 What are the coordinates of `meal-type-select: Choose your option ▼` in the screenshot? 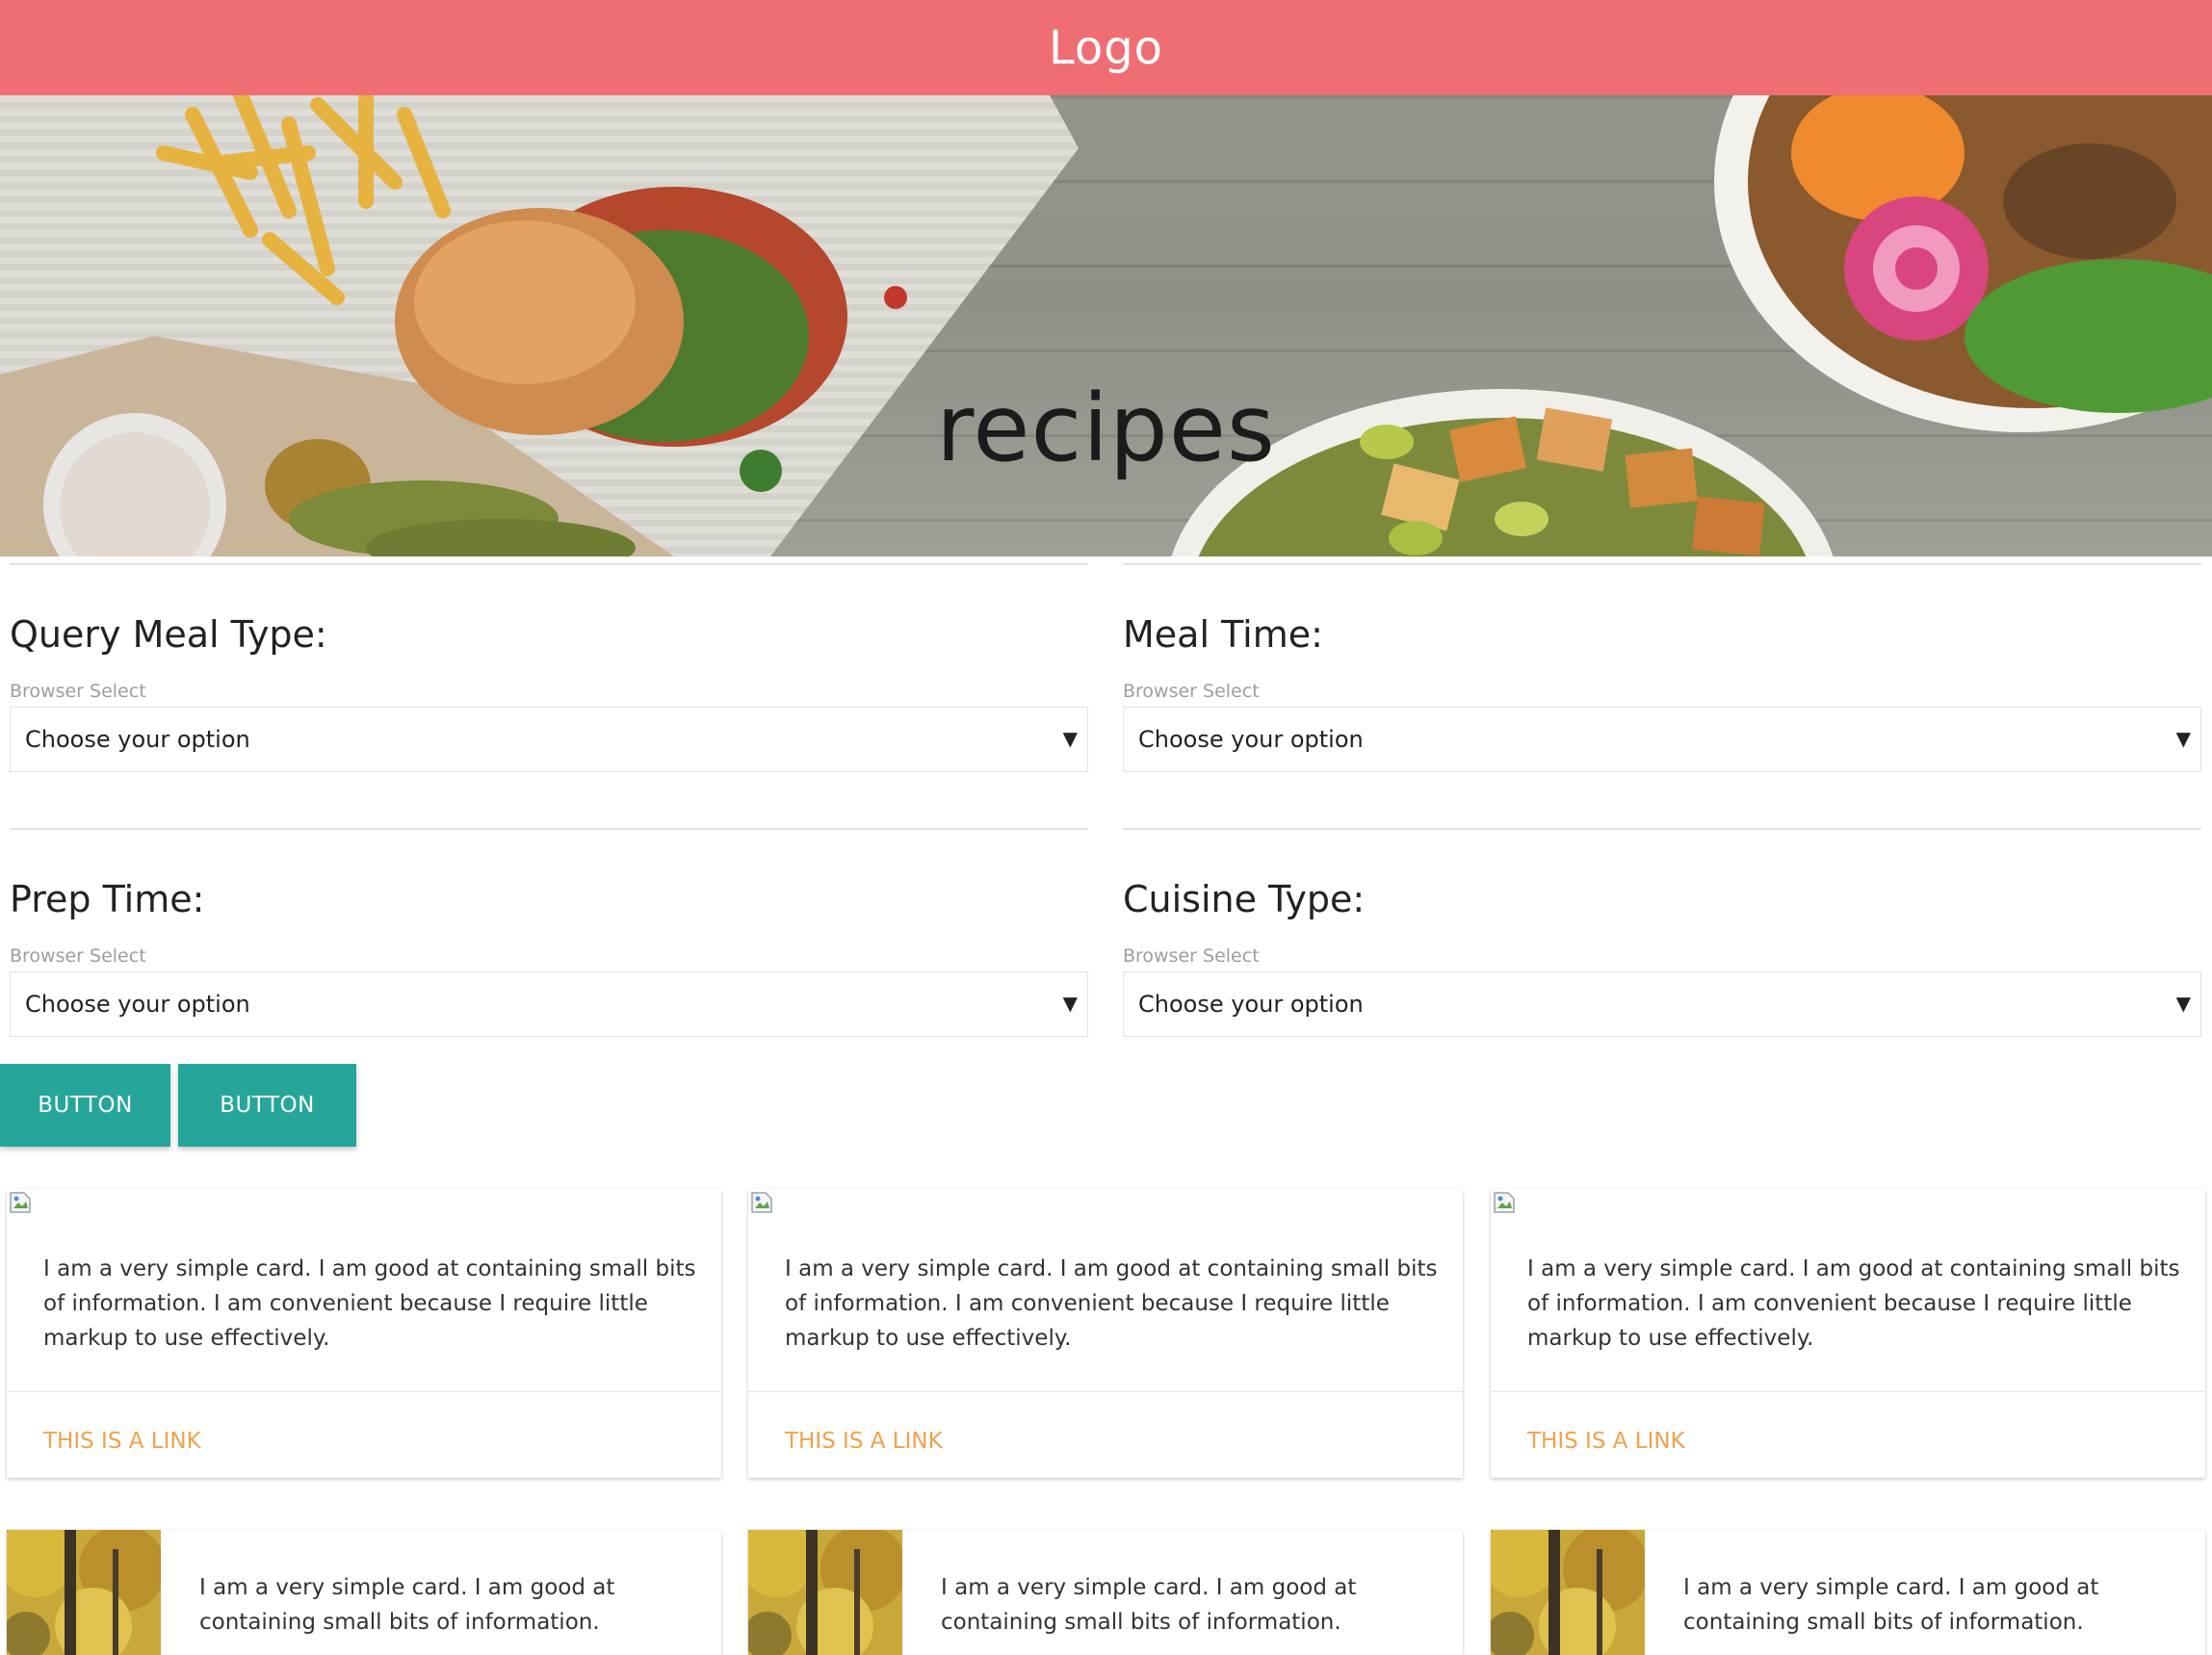 It's located at (549, 739).